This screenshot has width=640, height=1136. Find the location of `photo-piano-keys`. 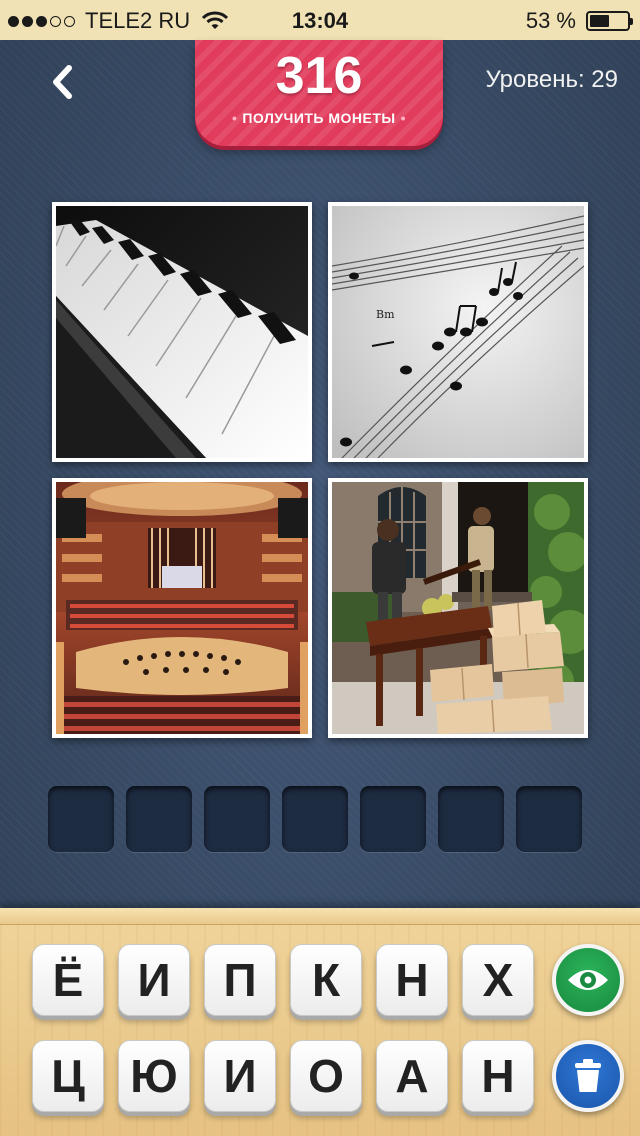

photo-piano-keys is located at coordinates (182, 332).